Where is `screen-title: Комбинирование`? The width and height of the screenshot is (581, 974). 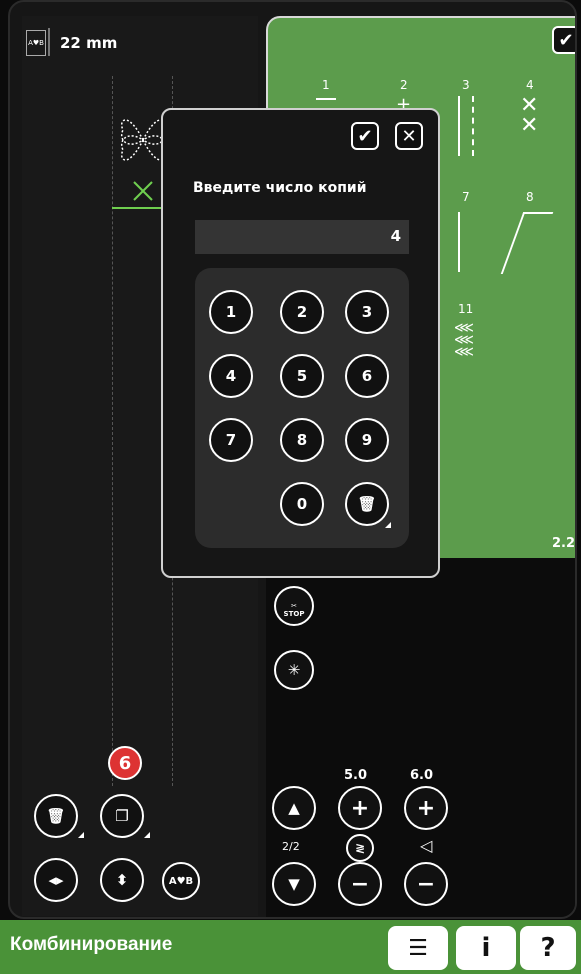
screen-title: Комбинирование is located at coordinates (91, 944).